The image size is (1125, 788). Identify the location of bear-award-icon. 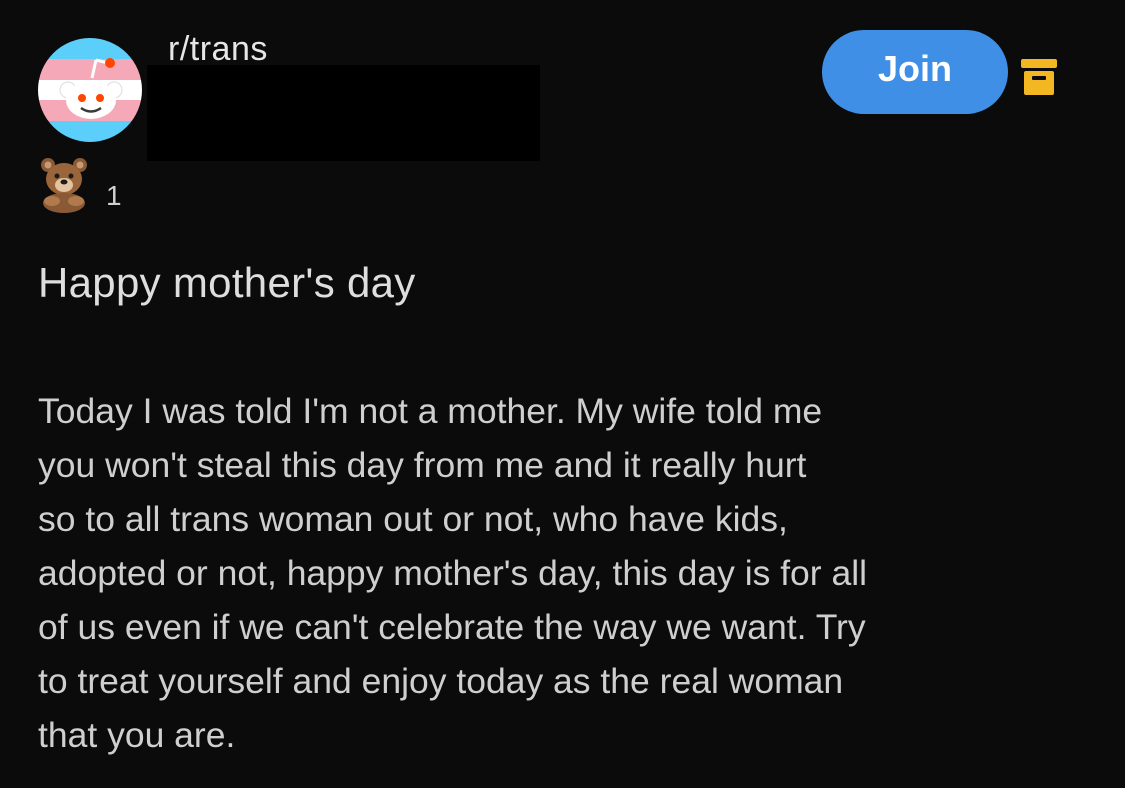
(64, 184).